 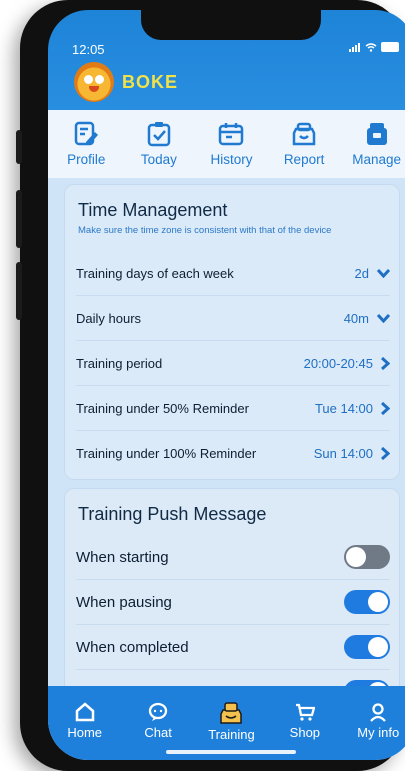 I want to click on row-value: 20:00-20:45, so click(x=338, y=363).